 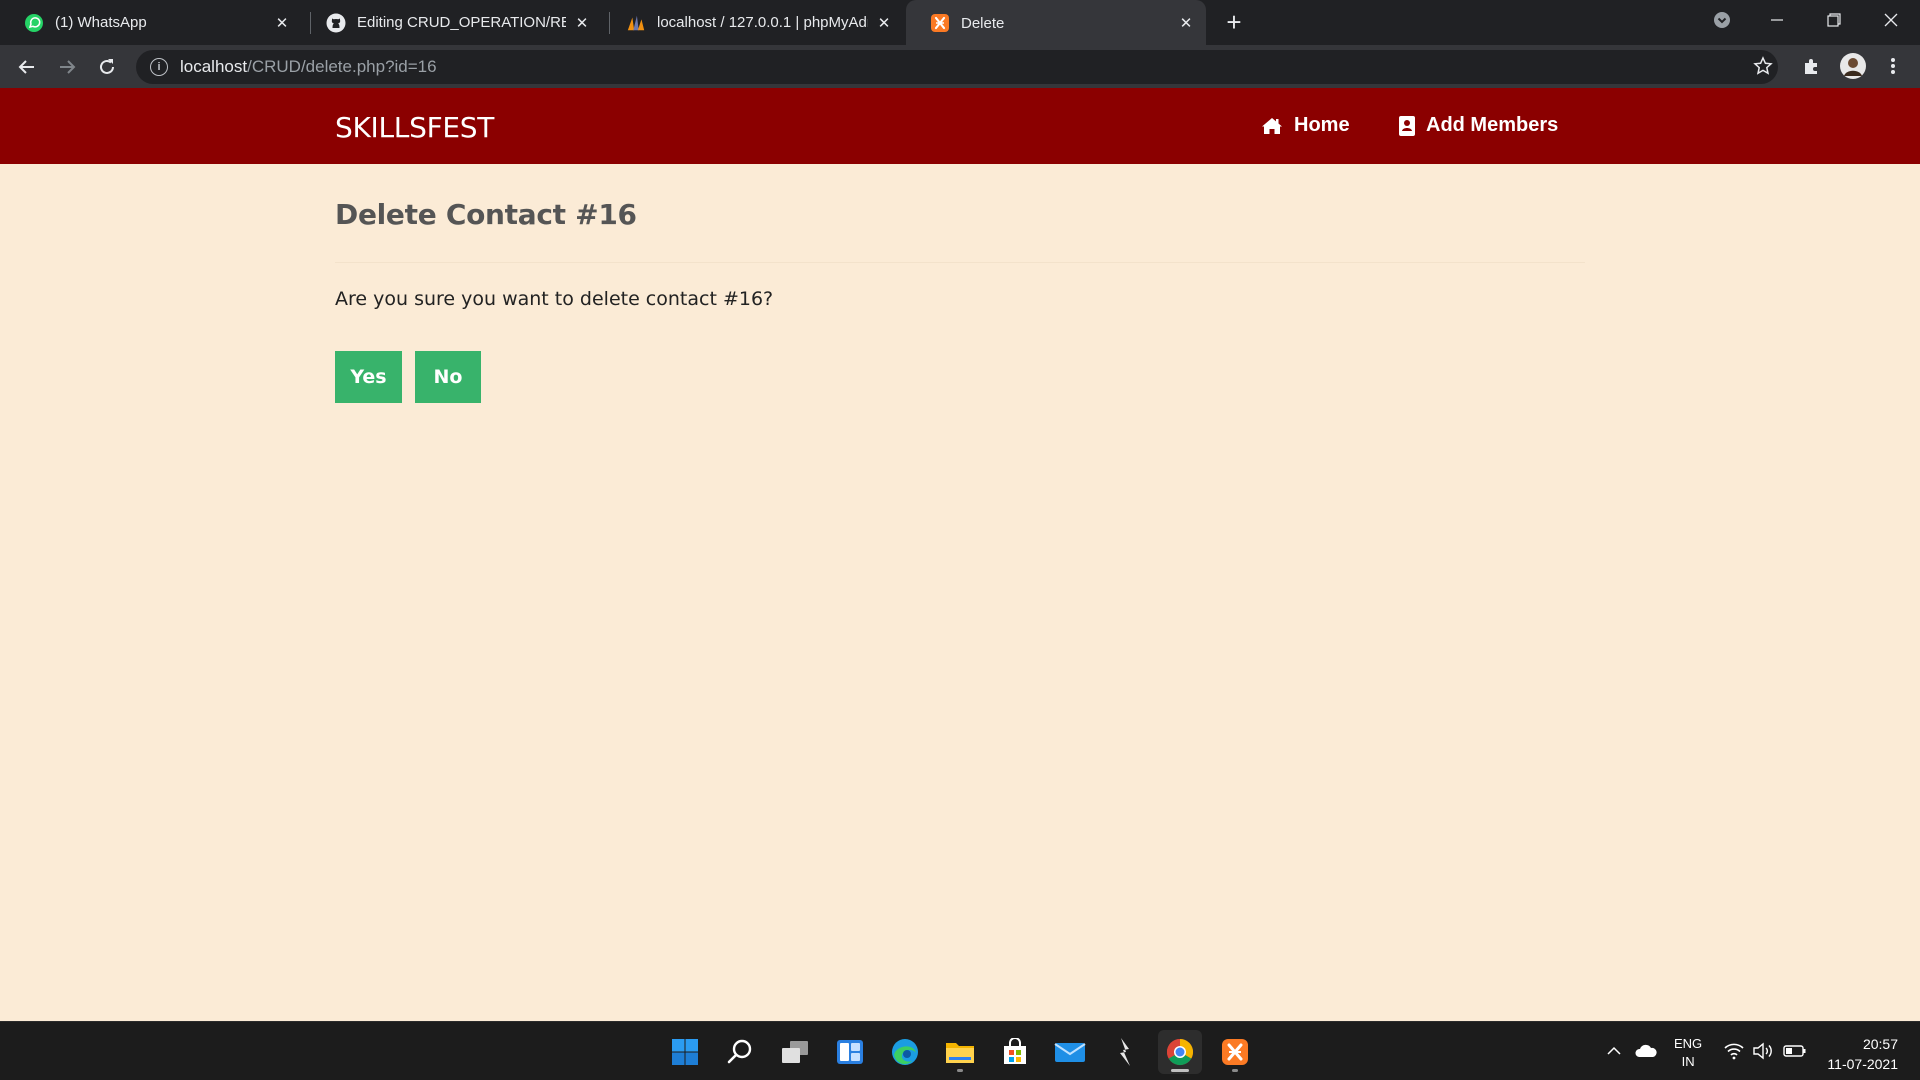 What do you see at coordinates (1234, 23) in the screenshot?
I see `new-tab-icon: +` at bounding box center [1234, 23].